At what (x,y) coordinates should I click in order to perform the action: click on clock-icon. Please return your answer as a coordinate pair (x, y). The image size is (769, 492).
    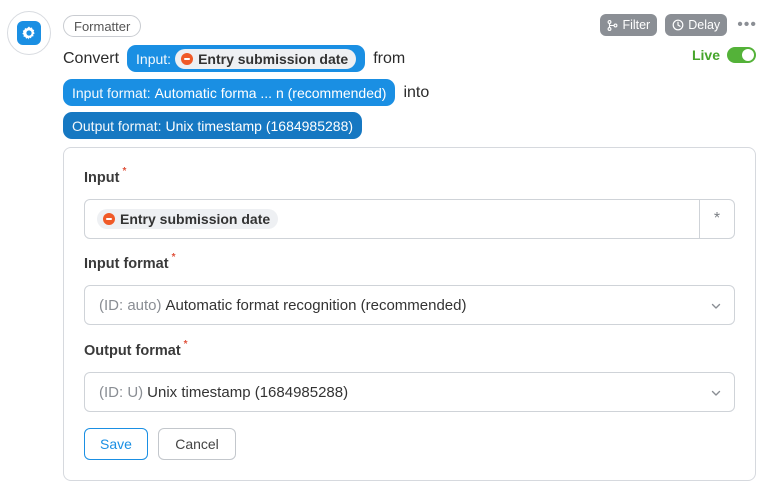
    Looking at the image, I should click on (678, 25).